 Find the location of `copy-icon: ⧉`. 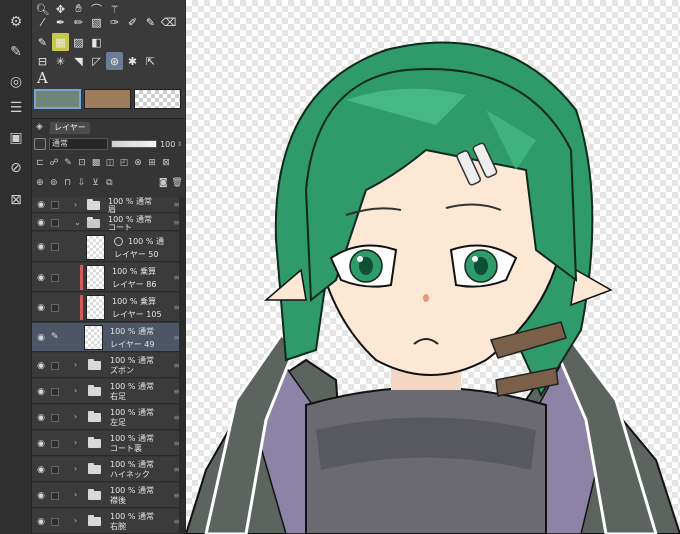

copy-icon: ⧉ is located at coordinates (109, 183).